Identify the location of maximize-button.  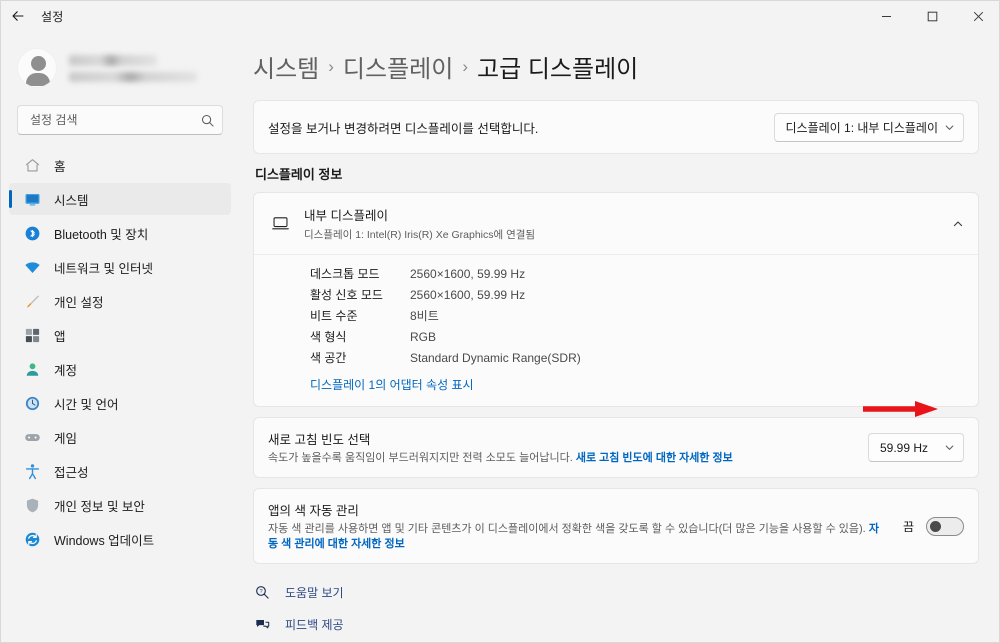
(932, 16).